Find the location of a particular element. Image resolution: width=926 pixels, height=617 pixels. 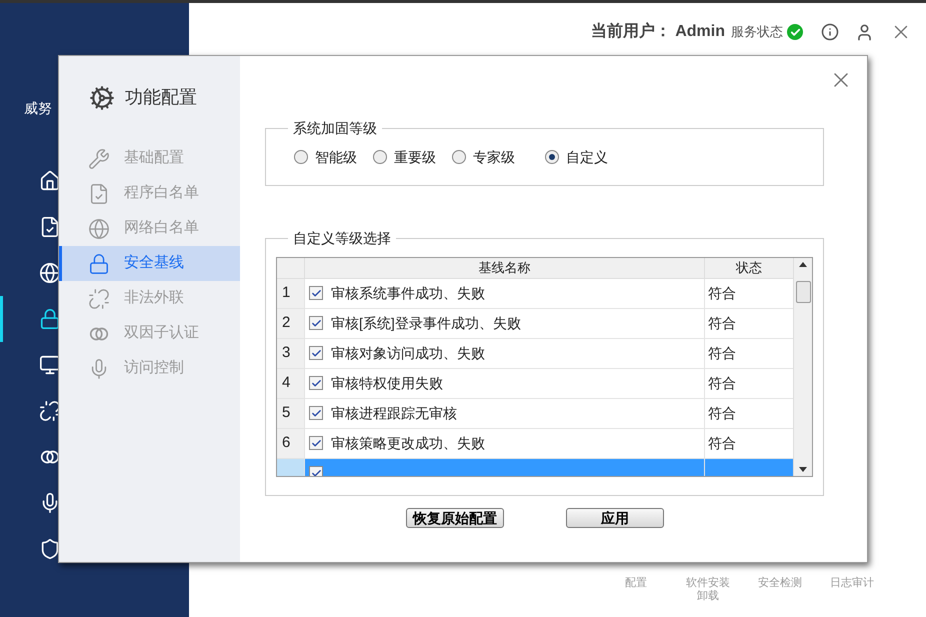

row-number: 4 is located at coordinates (291, 383).